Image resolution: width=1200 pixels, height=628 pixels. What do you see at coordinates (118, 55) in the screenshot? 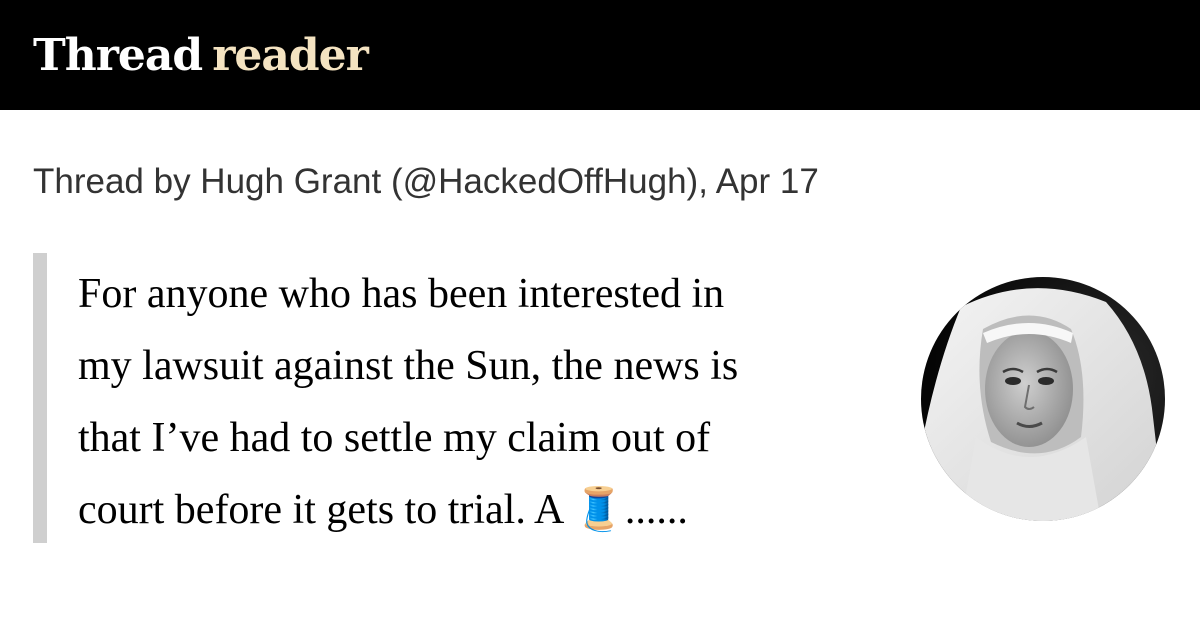
I see `logo-word-thread: Thread` at bounding box center [118, 55].